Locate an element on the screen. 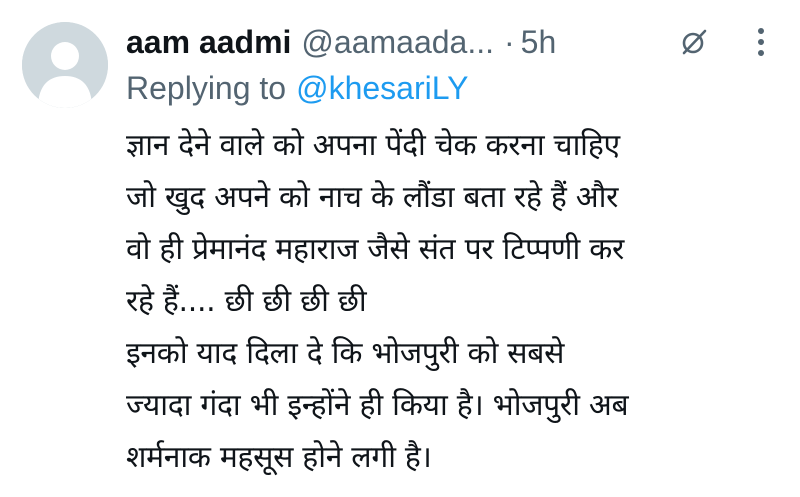 This screenshot has height=497, width=800. tweet-header: aam aadmi @aamaada... · 5h is located at coordinates (341, 42).